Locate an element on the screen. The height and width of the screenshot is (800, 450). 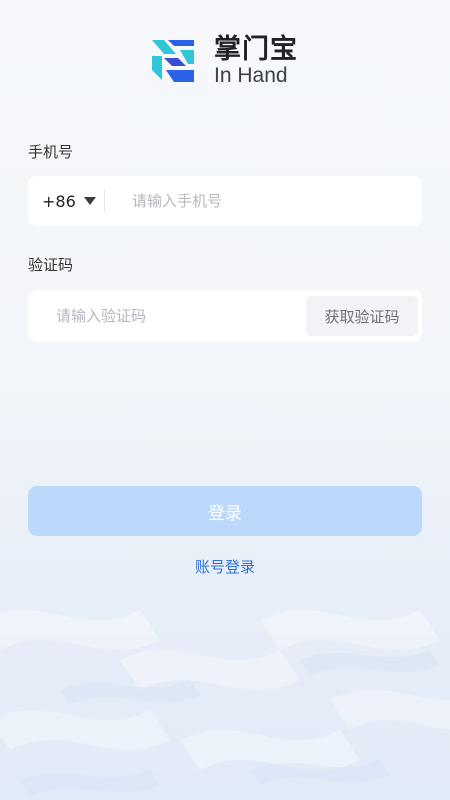
phone-label: 手机号 is located at coordinates (51, 152).